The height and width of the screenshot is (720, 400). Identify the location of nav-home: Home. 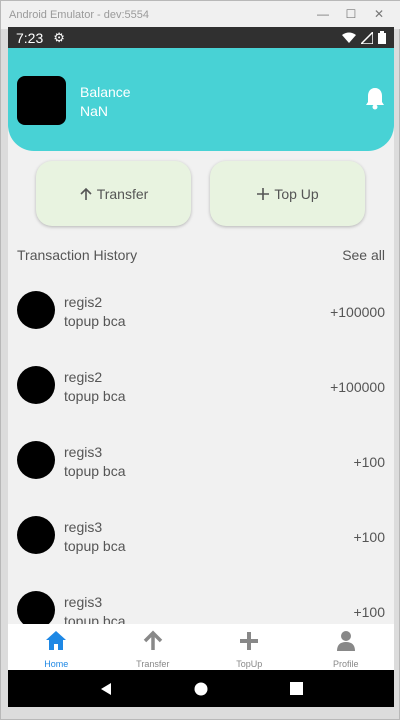
(56, 647).